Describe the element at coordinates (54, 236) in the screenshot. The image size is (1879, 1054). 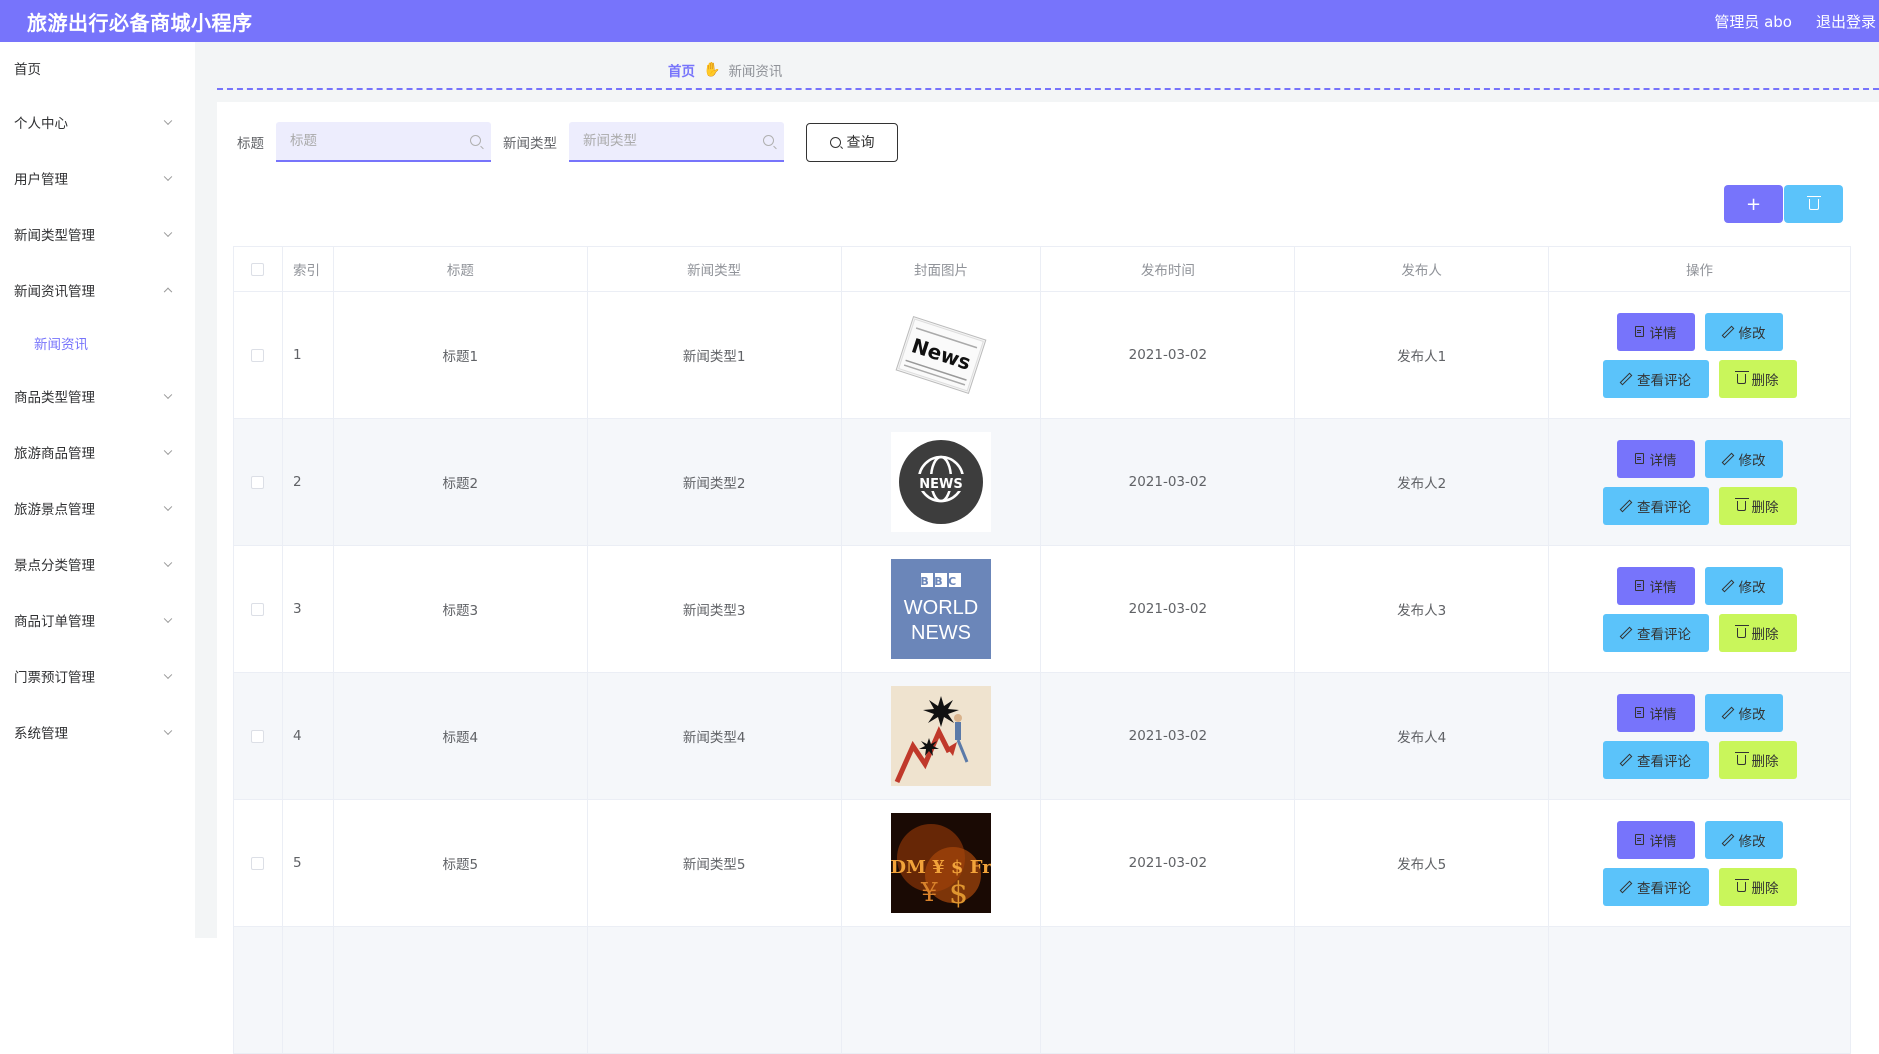
I see `sidebar-item-label: 新闻类型管理` at that location.